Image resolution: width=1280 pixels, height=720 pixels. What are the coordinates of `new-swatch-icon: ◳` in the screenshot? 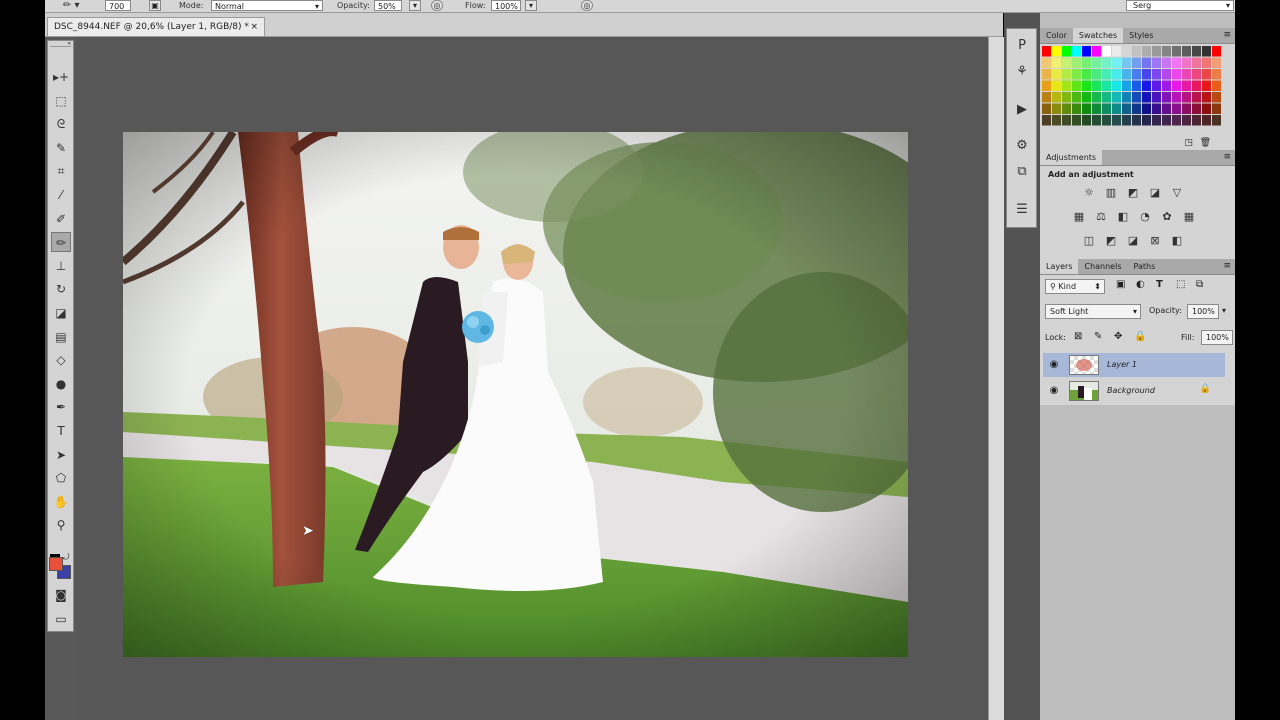 It's located at (1188, 143).